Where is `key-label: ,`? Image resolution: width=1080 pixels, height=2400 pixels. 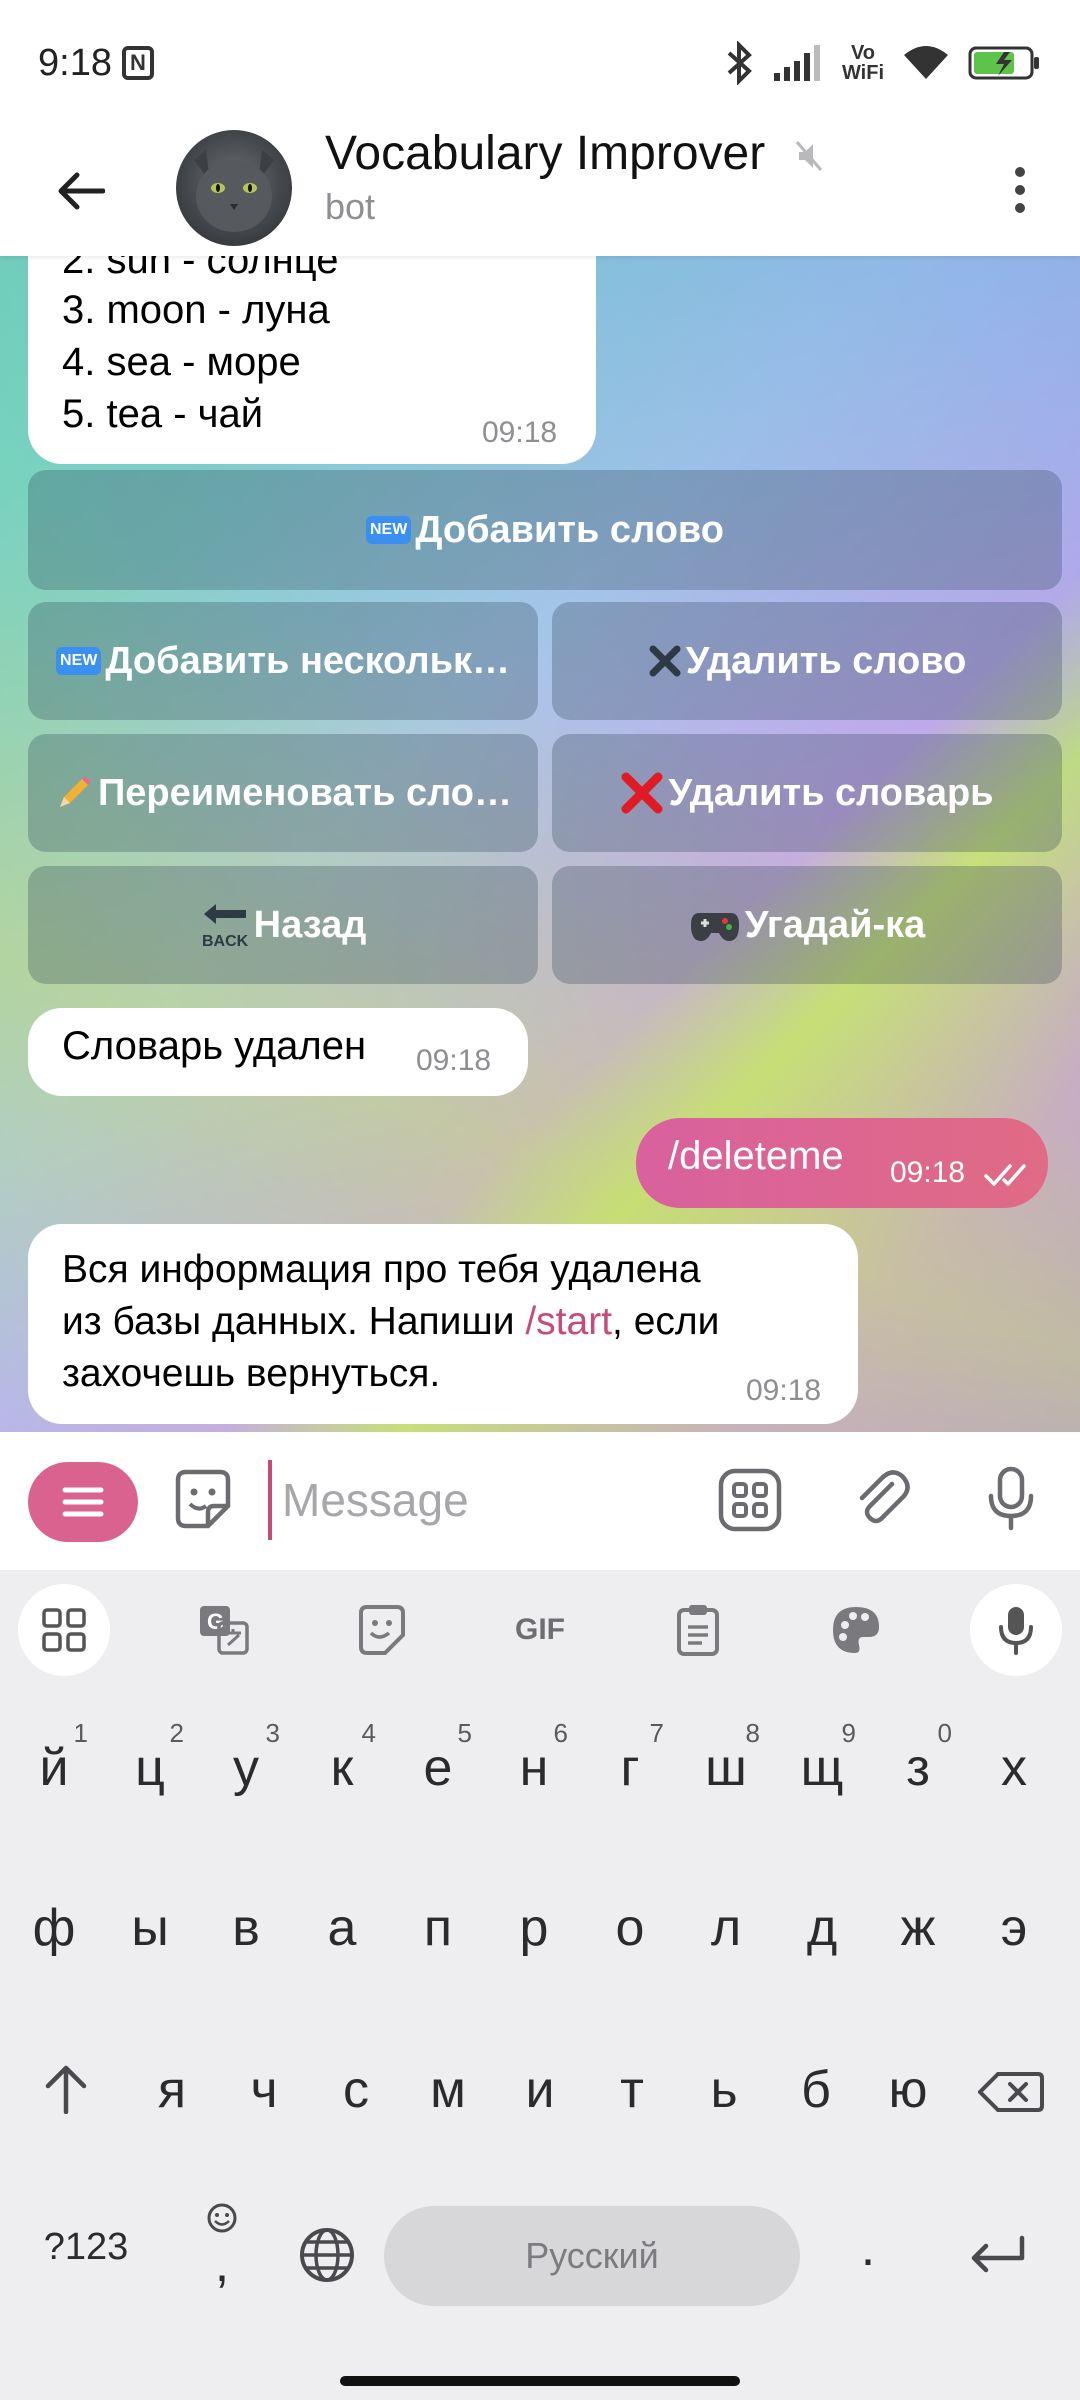 key-label: , is located at coordinates (222, 2264).